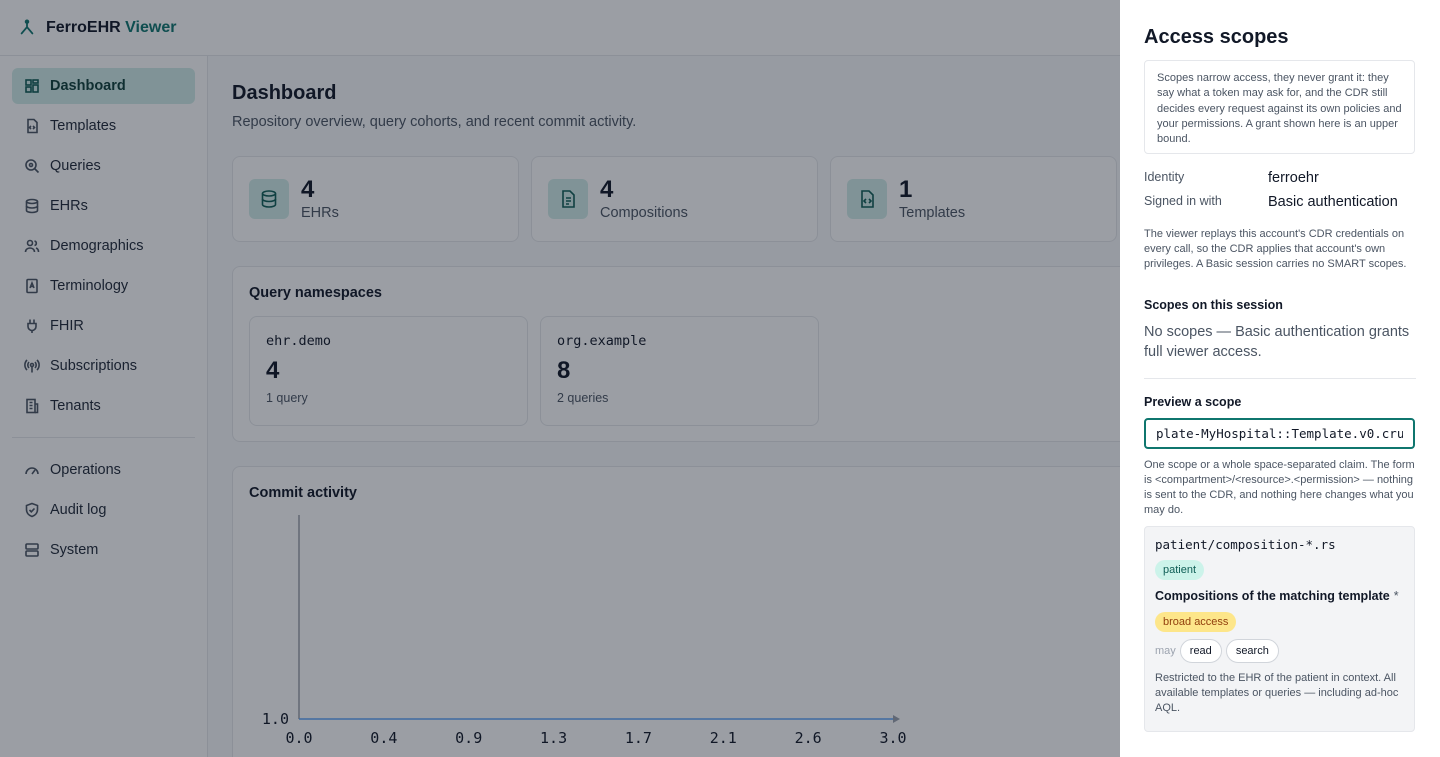  What do you see at coordinates (1252, 651) in the screenshot?
I see `permission-chip-search: search` at bounding box center [1252, 651].